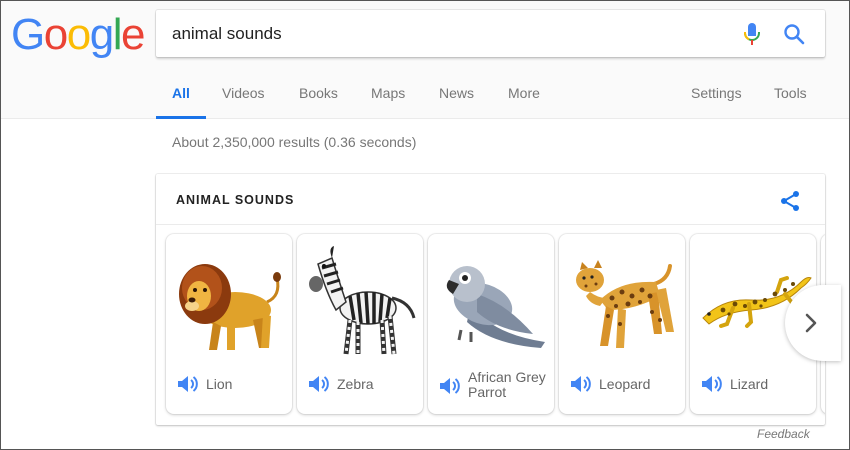  Describe the element at coordinates (101, 34) in the screenshot. I see `logo-letter: g` at that location.